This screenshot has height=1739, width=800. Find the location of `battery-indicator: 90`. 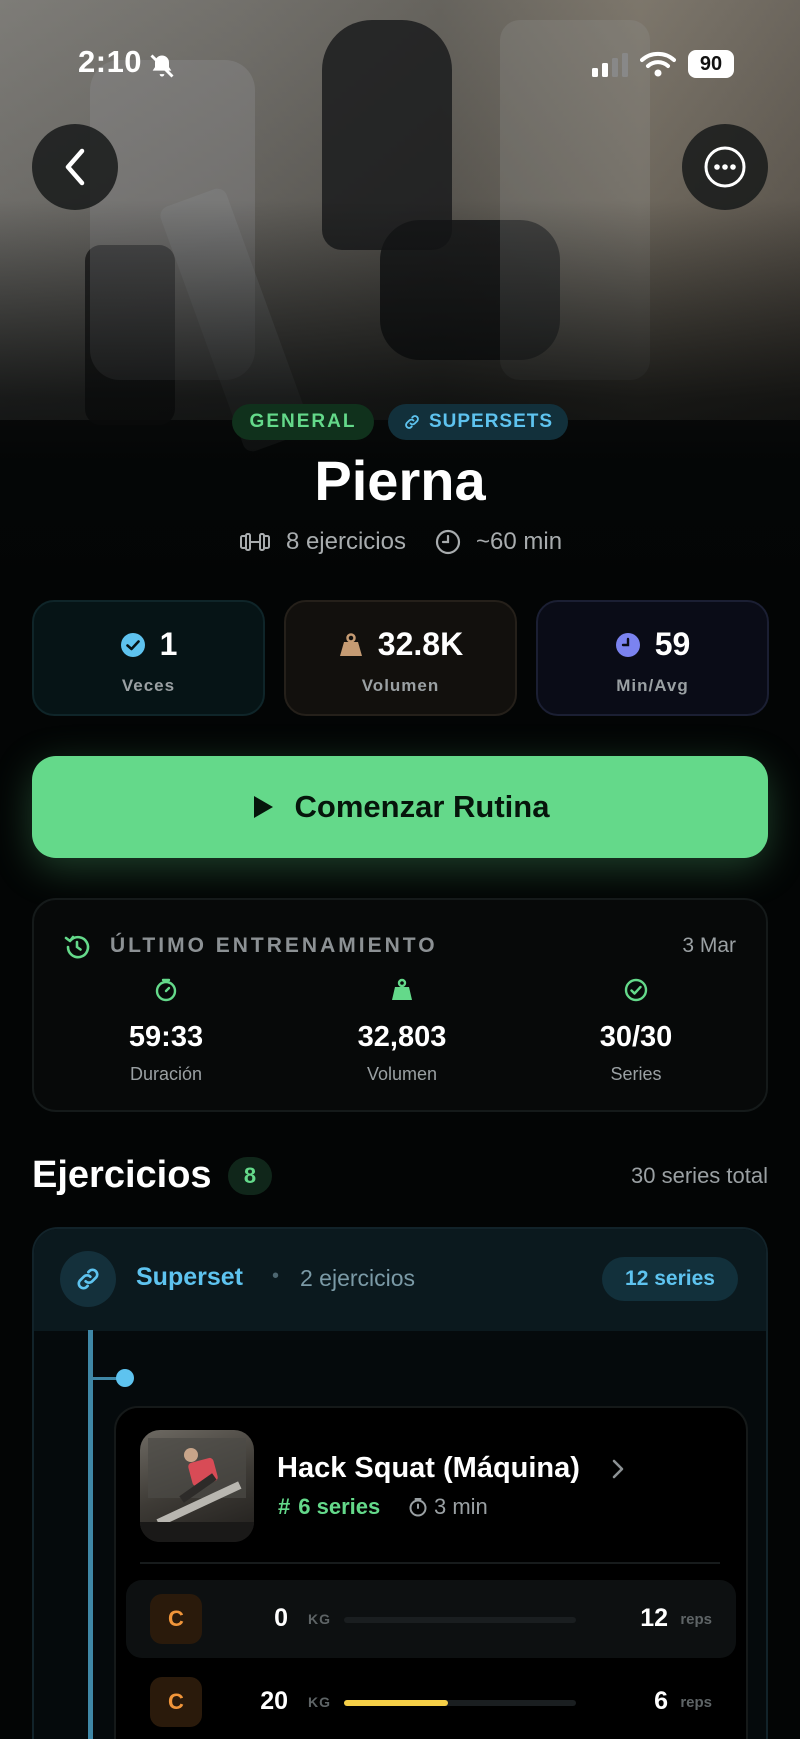

battery-indicator: 90 is located at coordinates (711, 64).